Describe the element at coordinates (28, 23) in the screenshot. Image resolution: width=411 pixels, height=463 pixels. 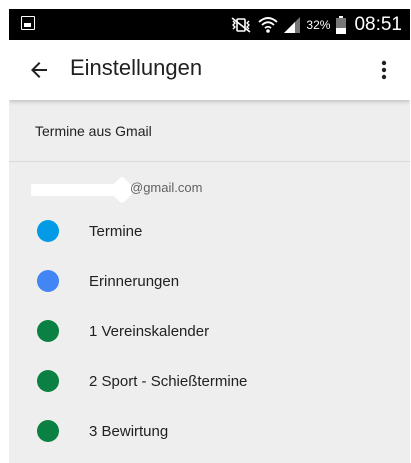
I see `photo-notification-icon` at that location.